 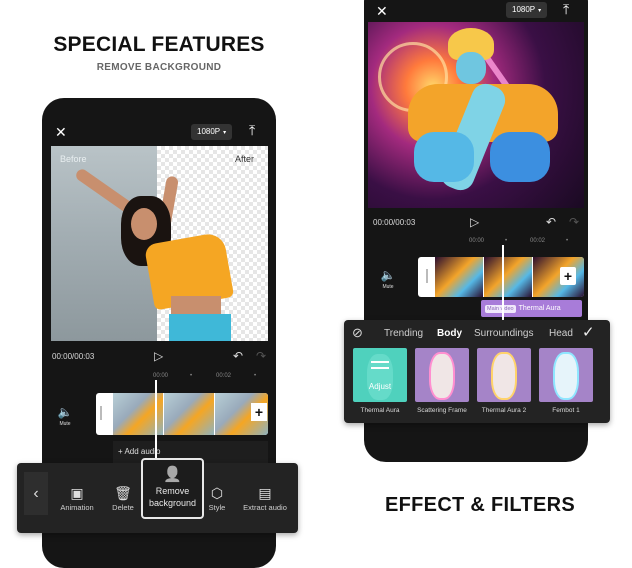 I want to click on tool-label: Extract audio, so click(x=265, y=507).